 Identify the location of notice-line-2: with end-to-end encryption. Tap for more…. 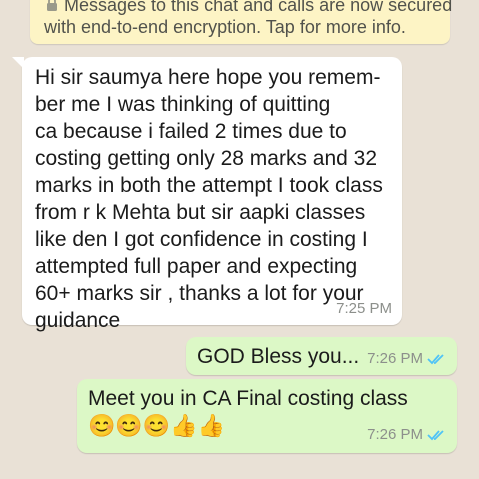
(225, 27).